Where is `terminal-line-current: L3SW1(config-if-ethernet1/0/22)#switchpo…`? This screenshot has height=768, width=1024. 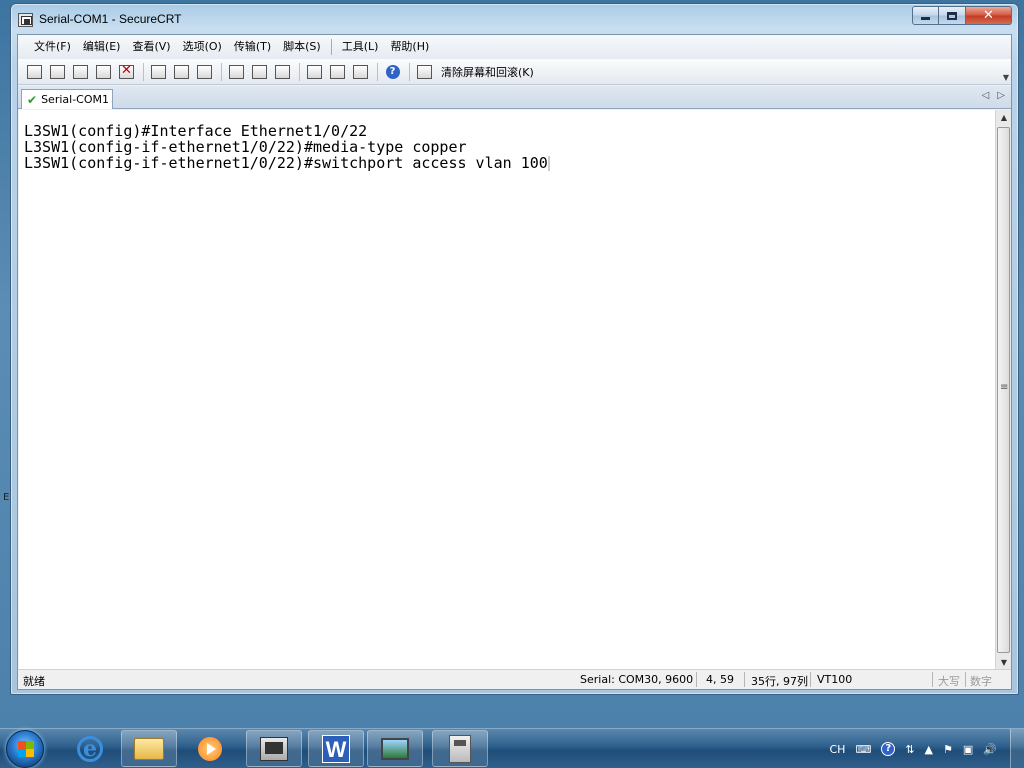 terminal-line-current: L3SW1(config-if-ethernet1/0/22)#switchpo… is located at coordinates (509, 163).